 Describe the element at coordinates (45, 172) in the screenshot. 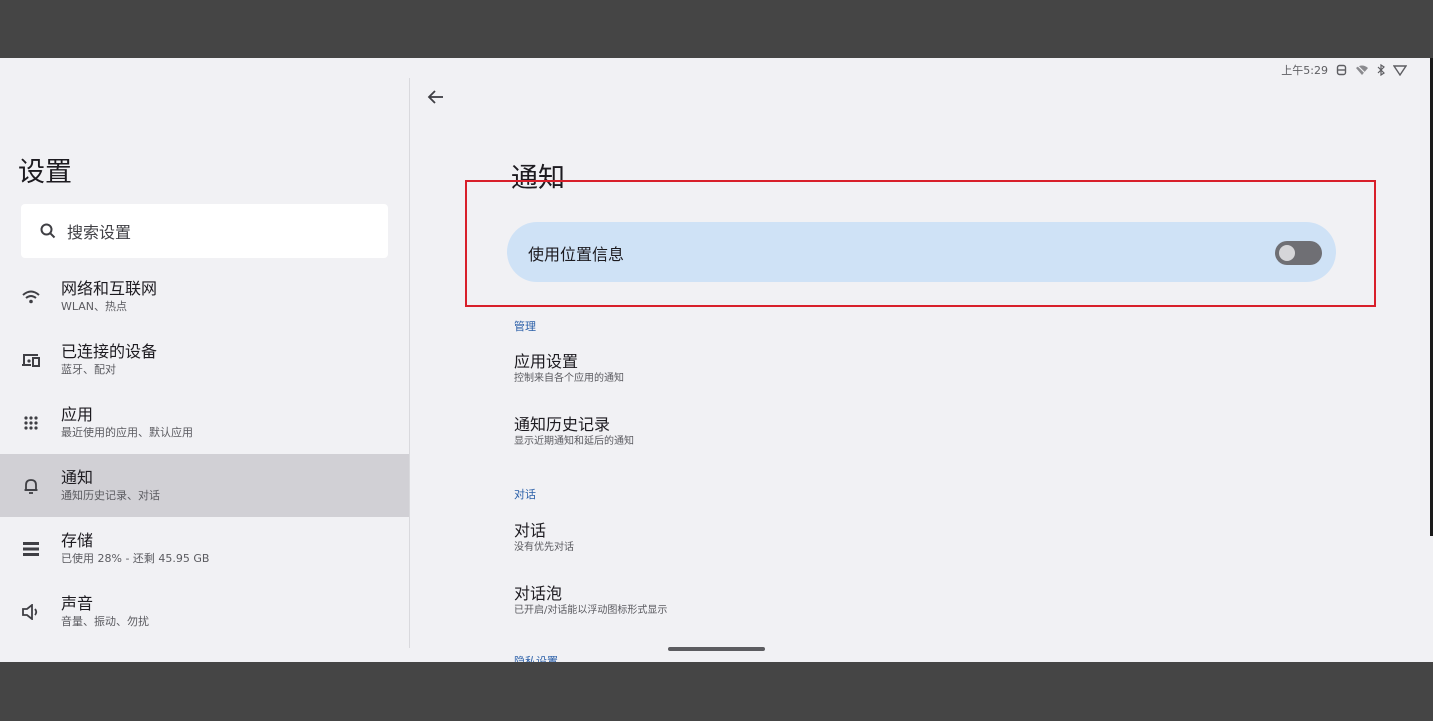

I see `sidebar-title: 设置` at that location.